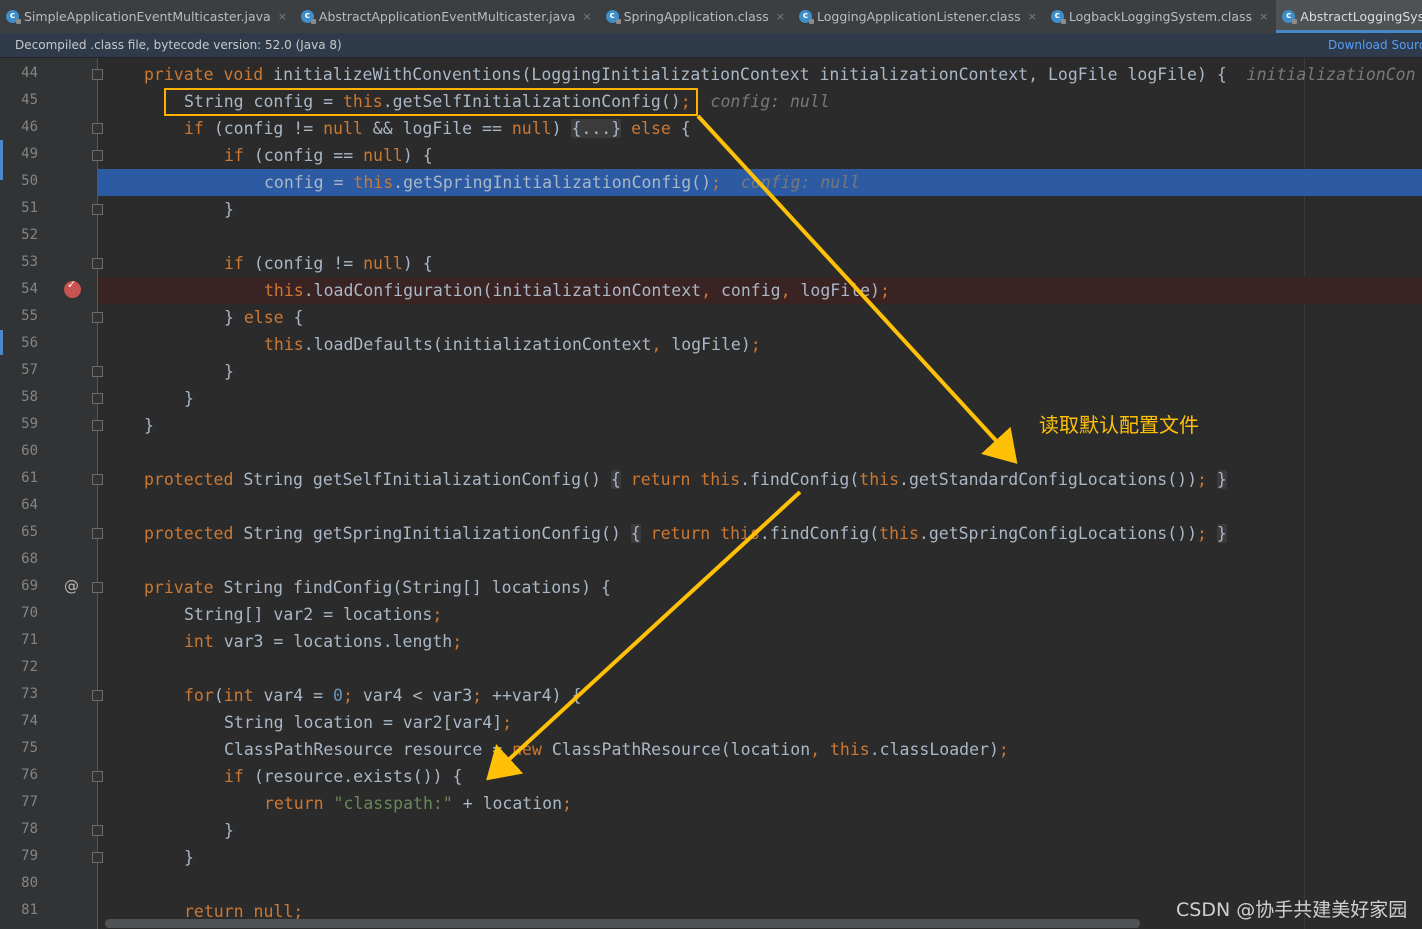 The height and width of the screenshot is (929, 1422). Describe the element at coordinates (19, 451) in the screenshot. I see `line-number: 60` at that location.